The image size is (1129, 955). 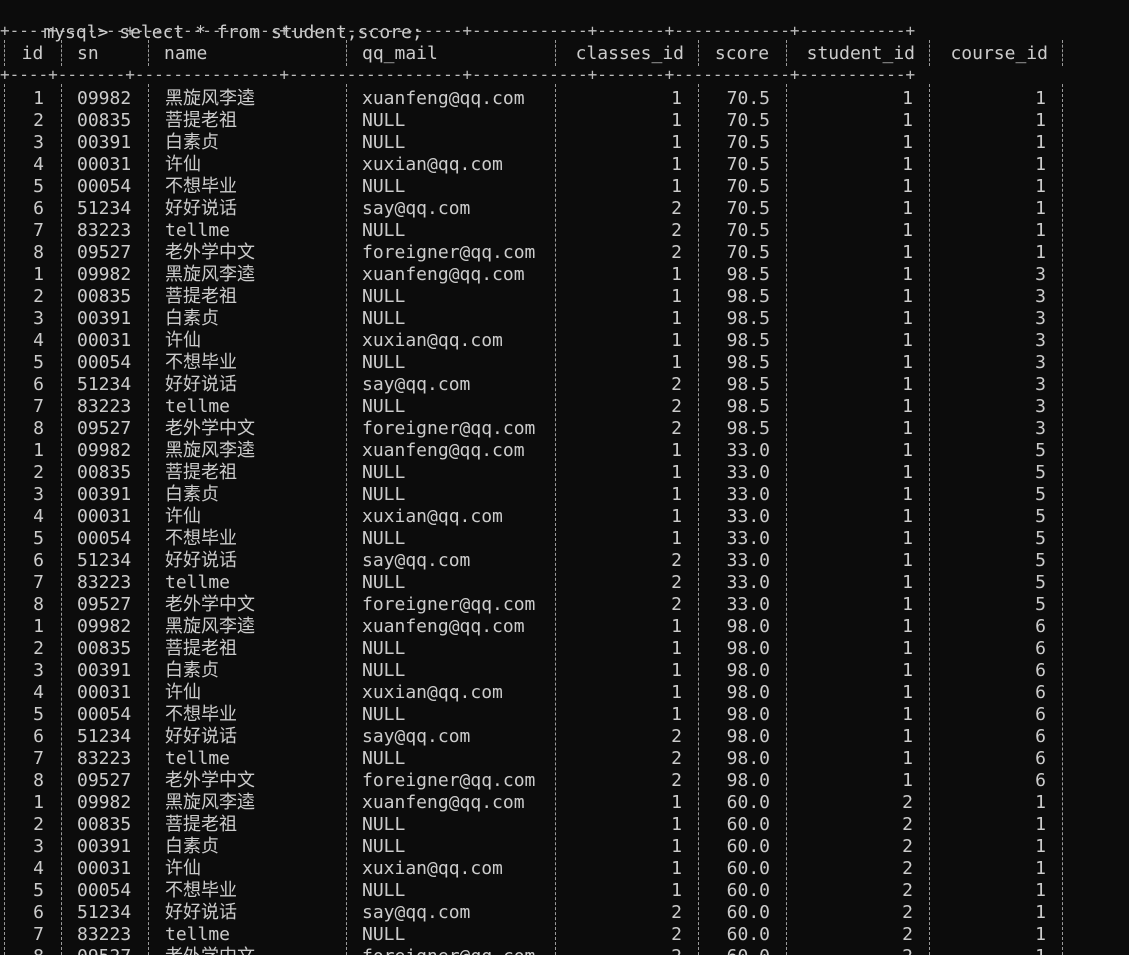 What do you see at coordinates (1040, 648) in the screenshot?
I see `table-cell-course-id: 6` at bounding box center [1040, 648].